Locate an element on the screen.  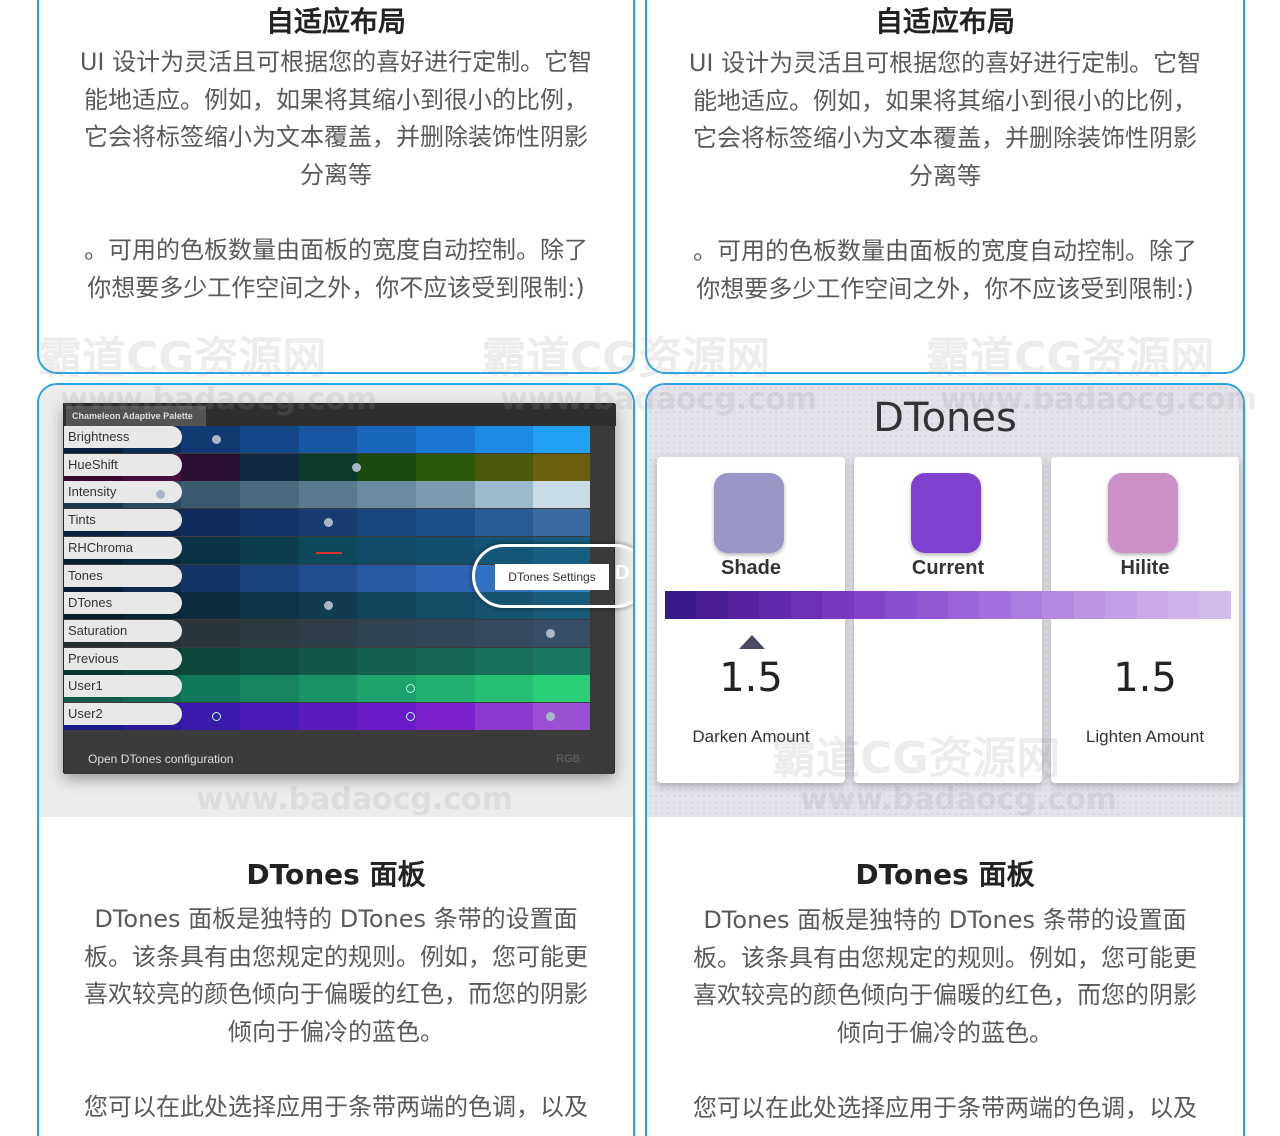
palette-row-user1: User1 is located at coordinates (328, 689).